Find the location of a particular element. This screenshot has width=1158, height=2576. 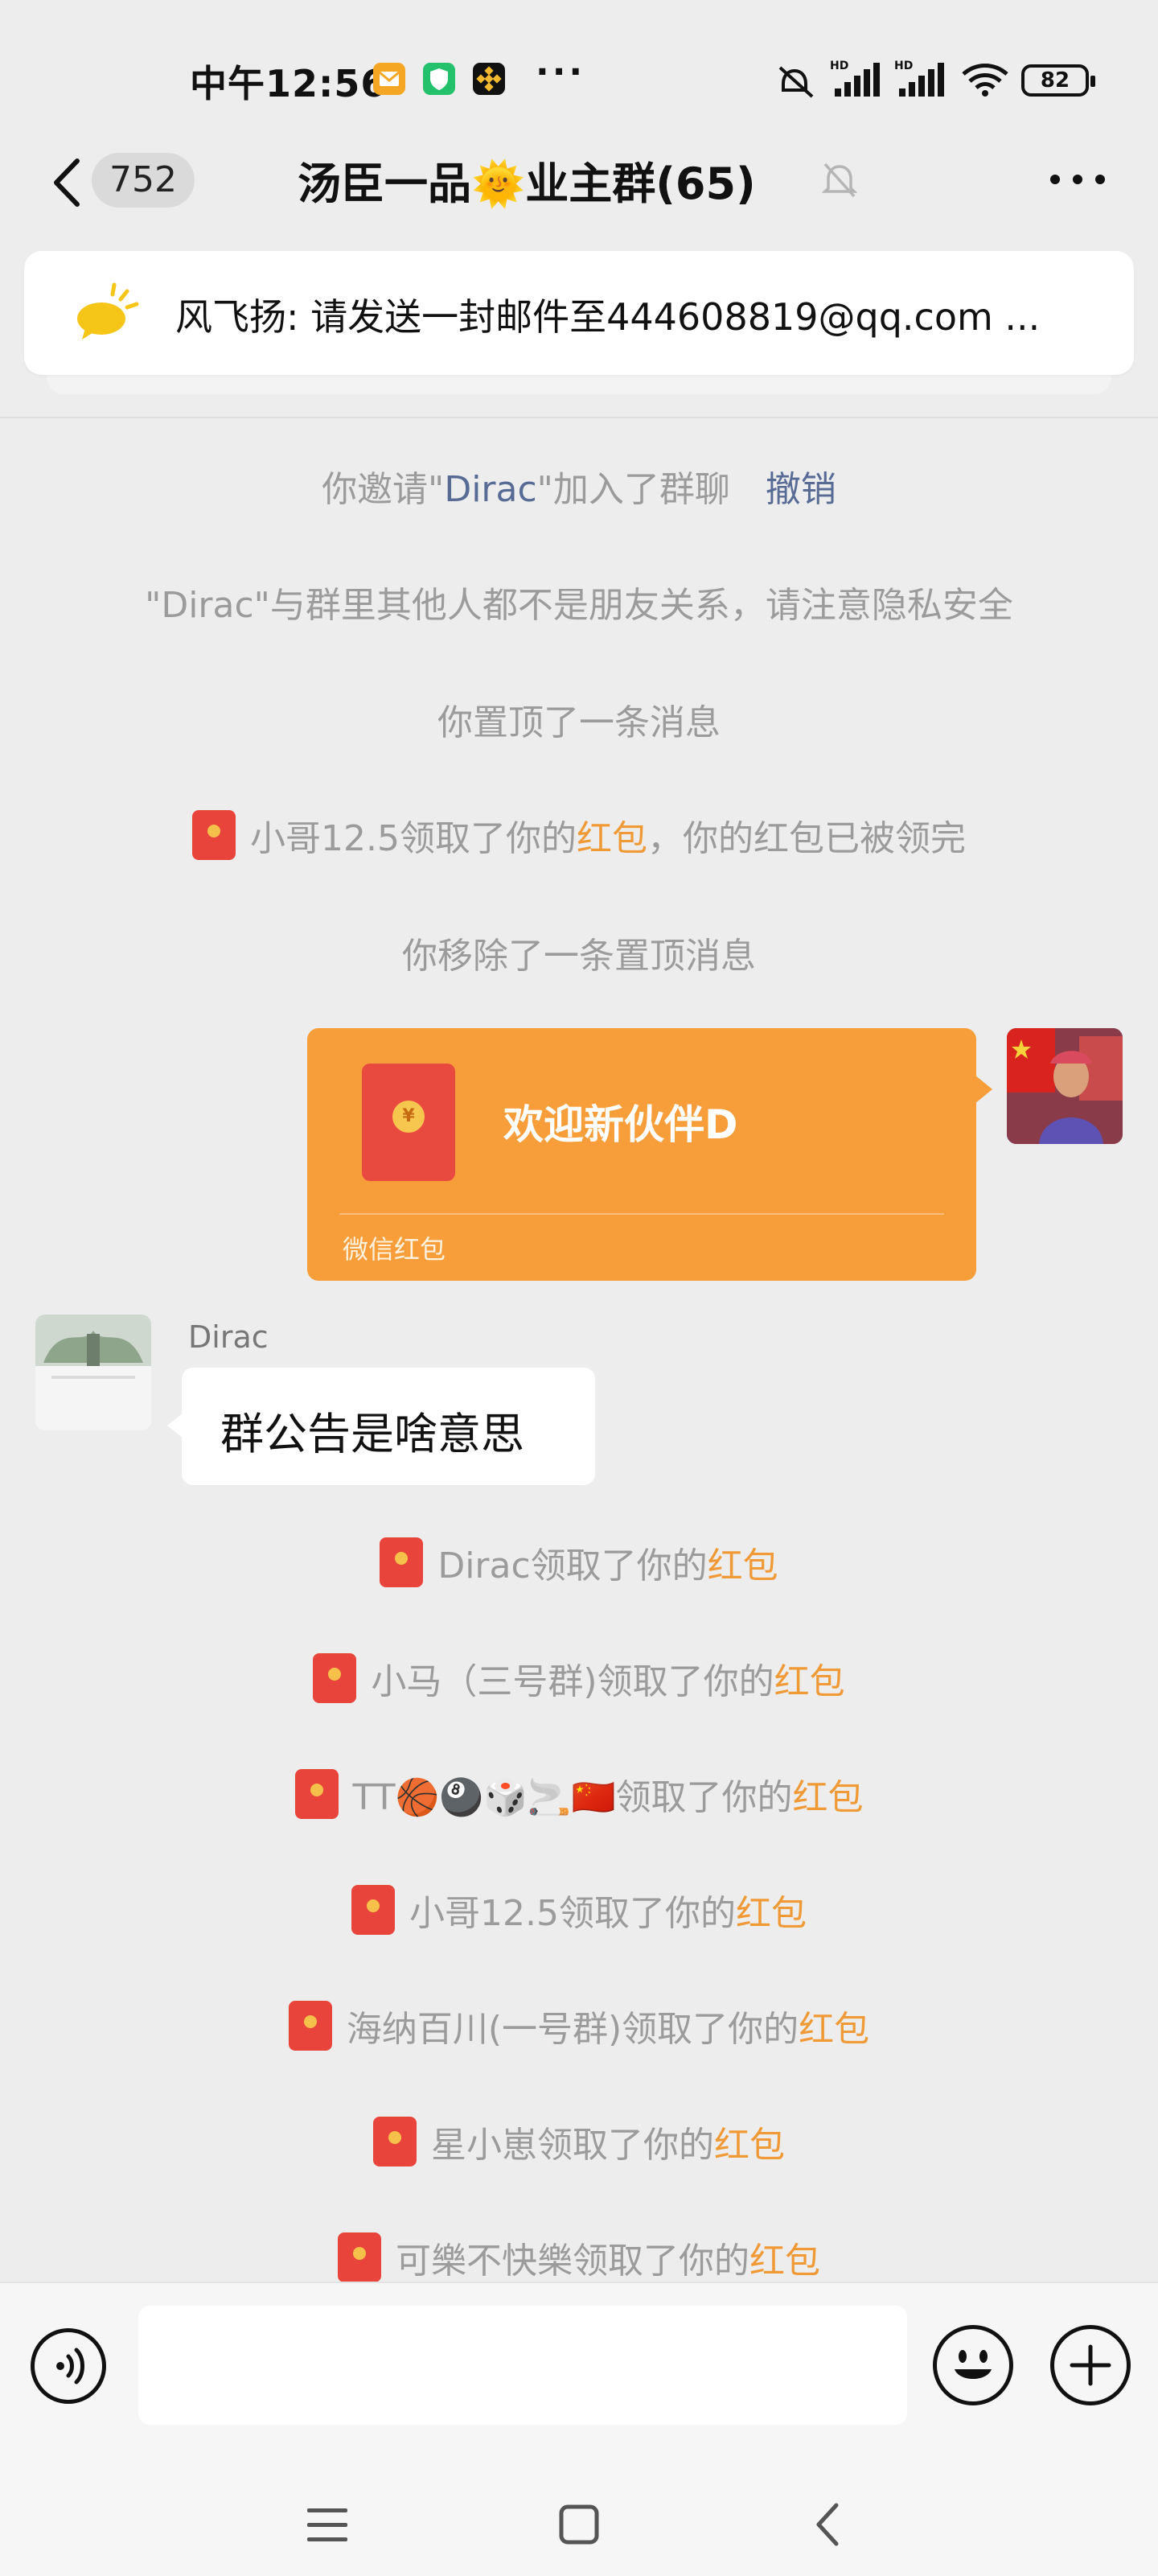

plus-icon is located at coordinates (1090, 2365).